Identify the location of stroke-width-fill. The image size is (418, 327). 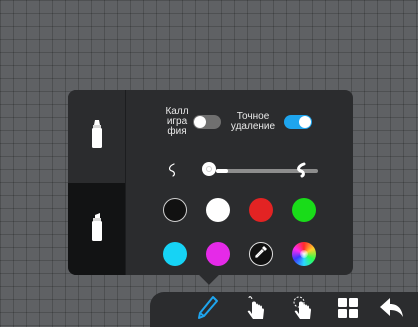
(222, 171).